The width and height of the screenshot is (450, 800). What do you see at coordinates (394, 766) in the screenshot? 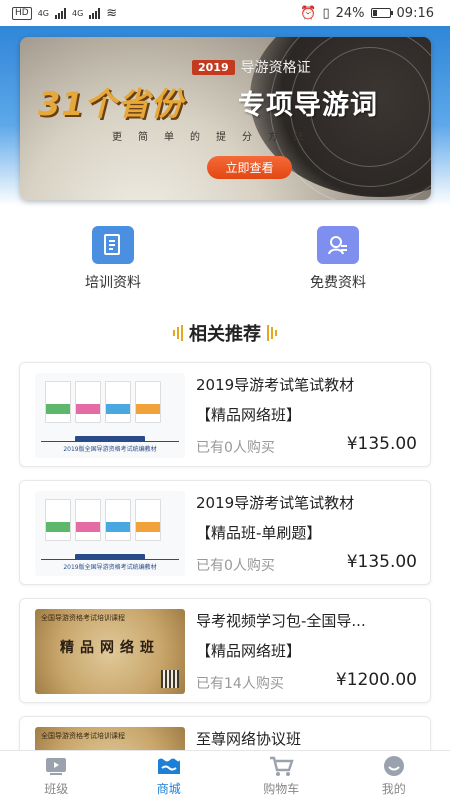
I see `smiley-profile-icon` at bounding box center [394, 766].